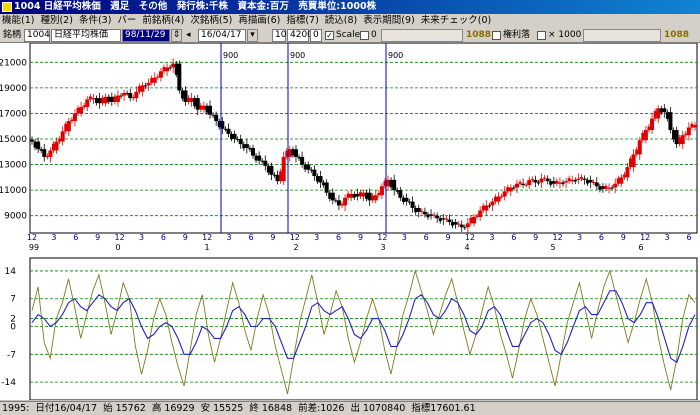 The width and height of the screenshot is (700, 415). I want to click on multiplier-checkbox, so click(541, 35).